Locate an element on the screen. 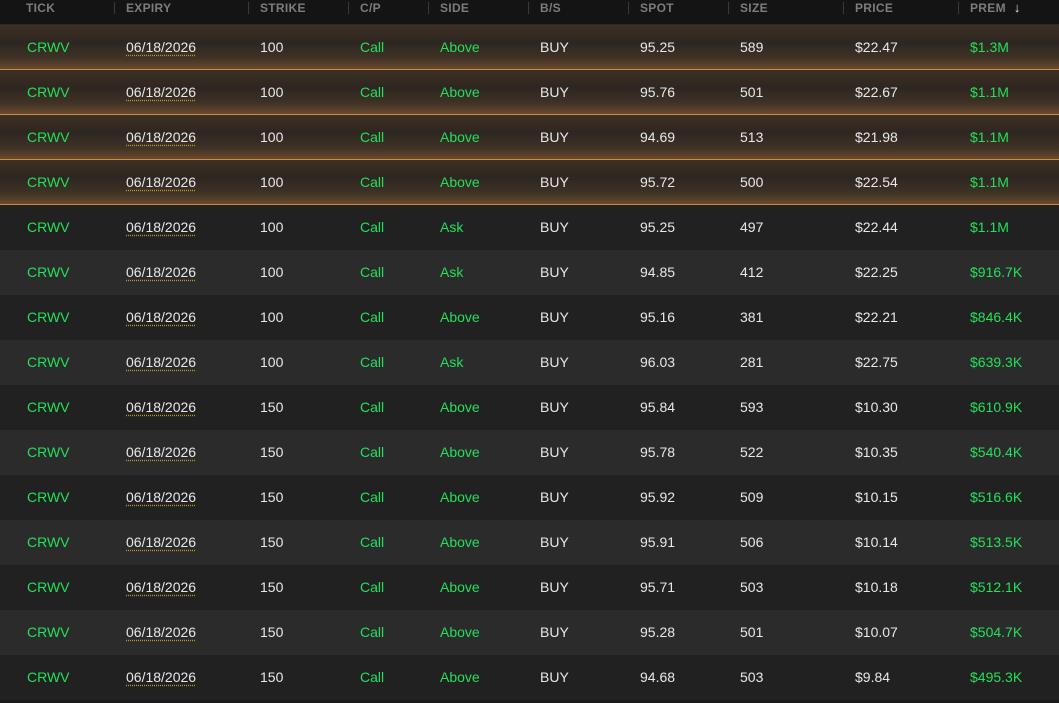  cell-spot: 94.69 is located at coordinates (658, 137).